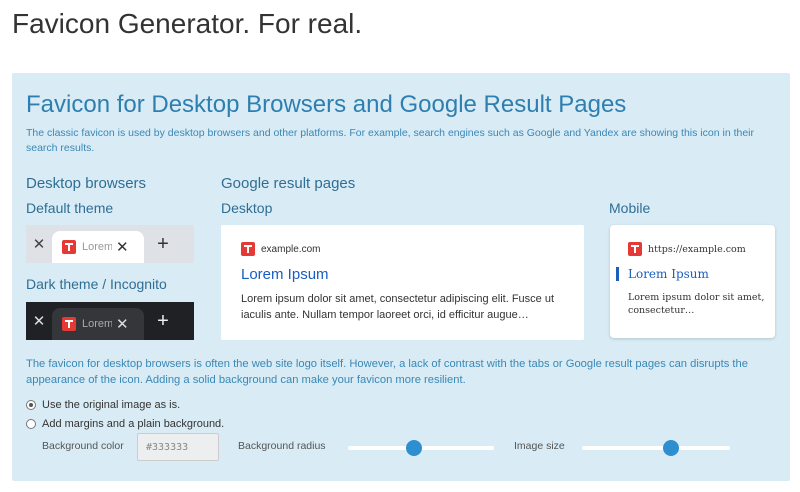 The width and height of the screenshot is (800, 492). Describe the element at coordinates (70, 208) in the screenshot. I see `default-theme-label: Default theme` at that location.